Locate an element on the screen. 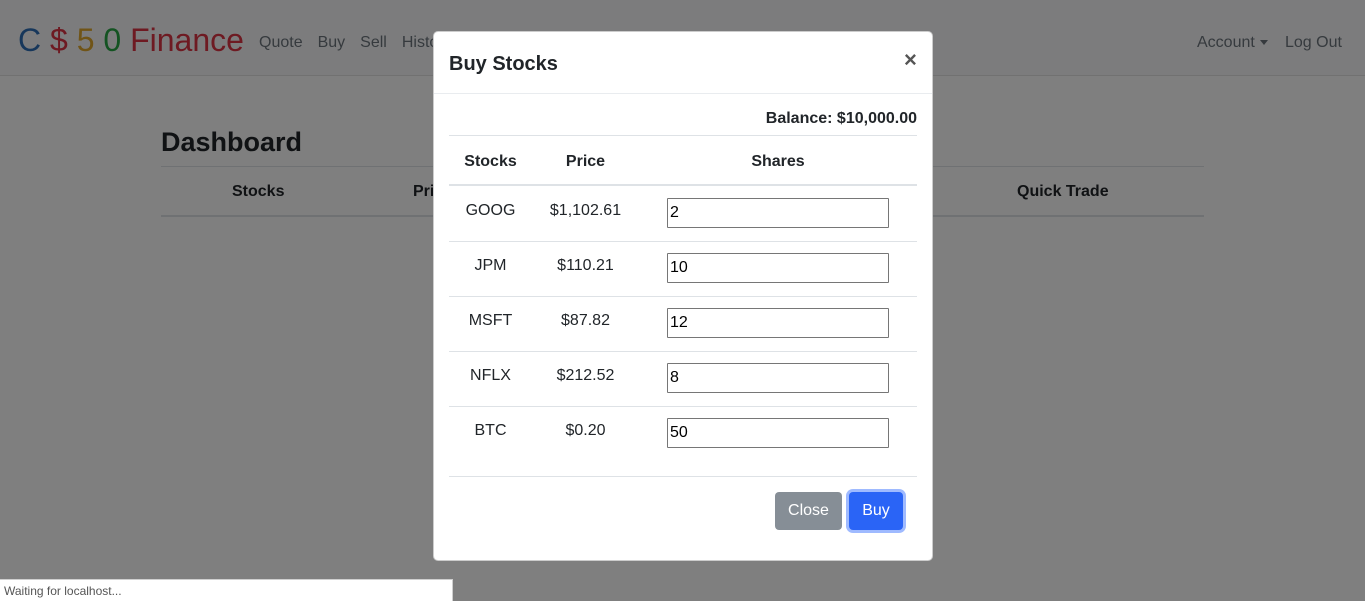 The height and width of the screenshot is (602, 1365). stock-price: $0.20 is located at coordinates (585, 430).